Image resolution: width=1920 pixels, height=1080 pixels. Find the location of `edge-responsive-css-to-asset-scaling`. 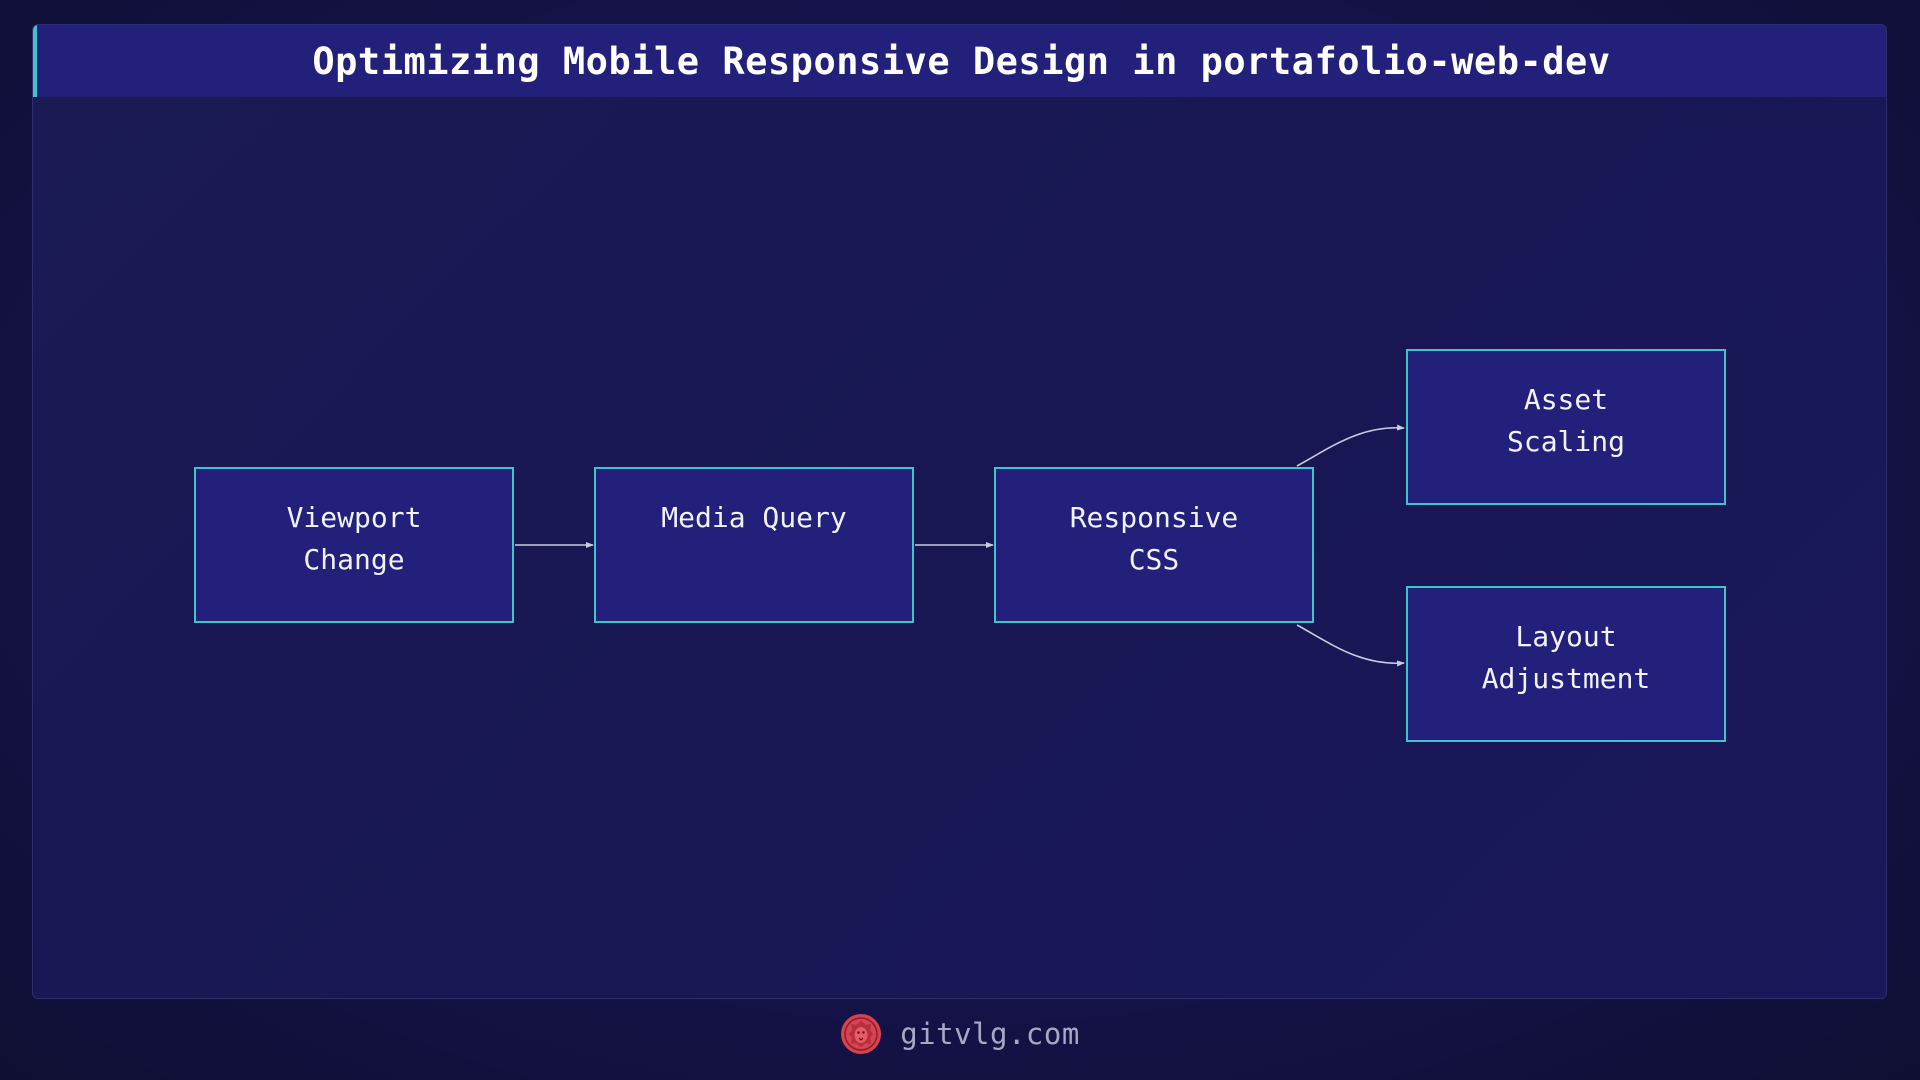

edge-responsive-css-to-asset-scaling is located at coordinates (1350, 445).